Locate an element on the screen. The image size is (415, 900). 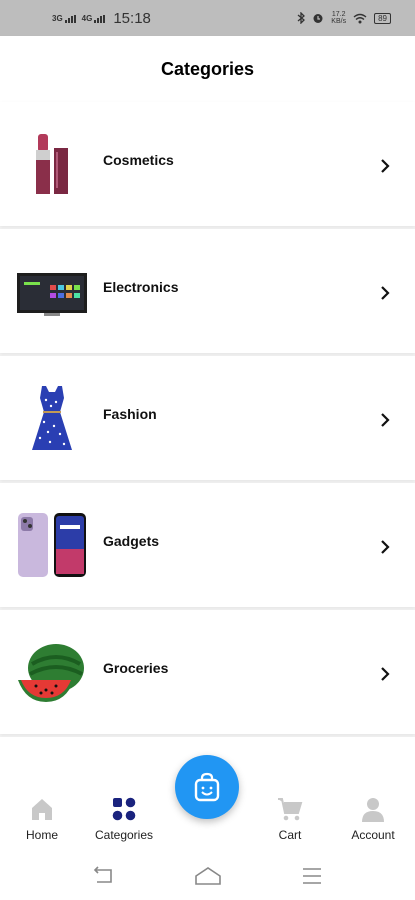
menu-icon is located at coordinates (312, 876).